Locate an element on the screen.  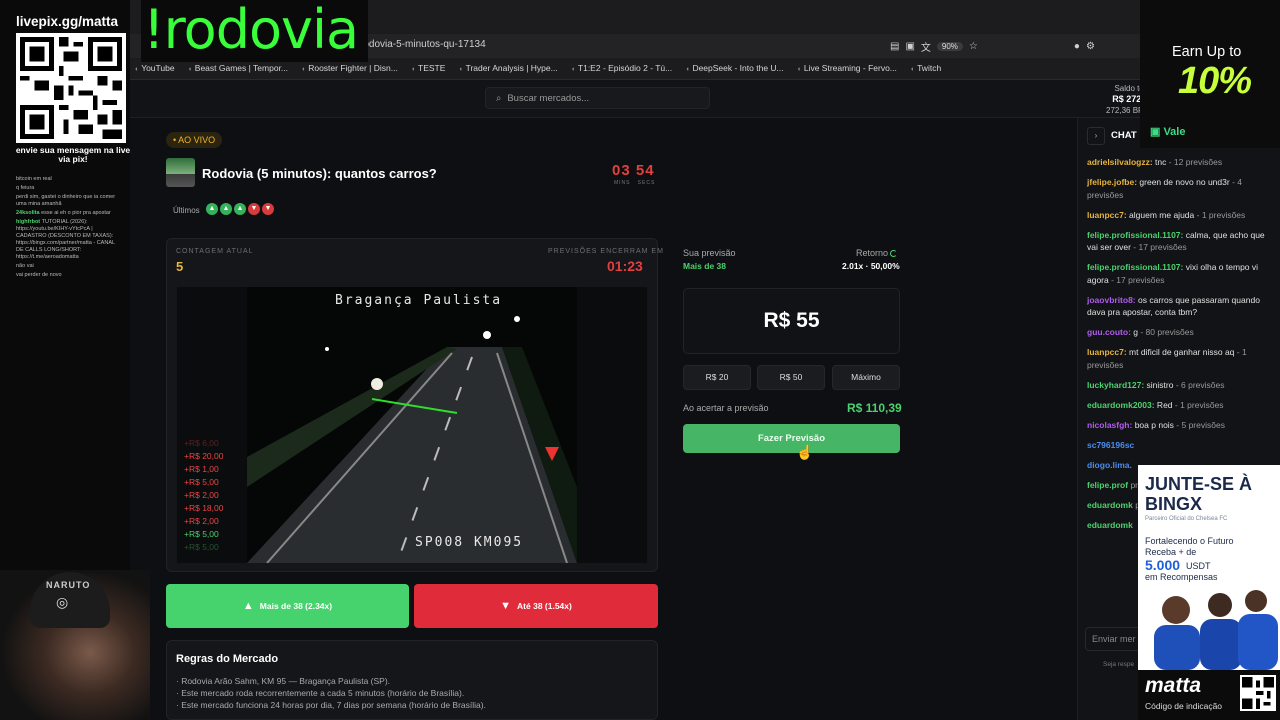
qr-code-icon is located at coordinates (71, 88).